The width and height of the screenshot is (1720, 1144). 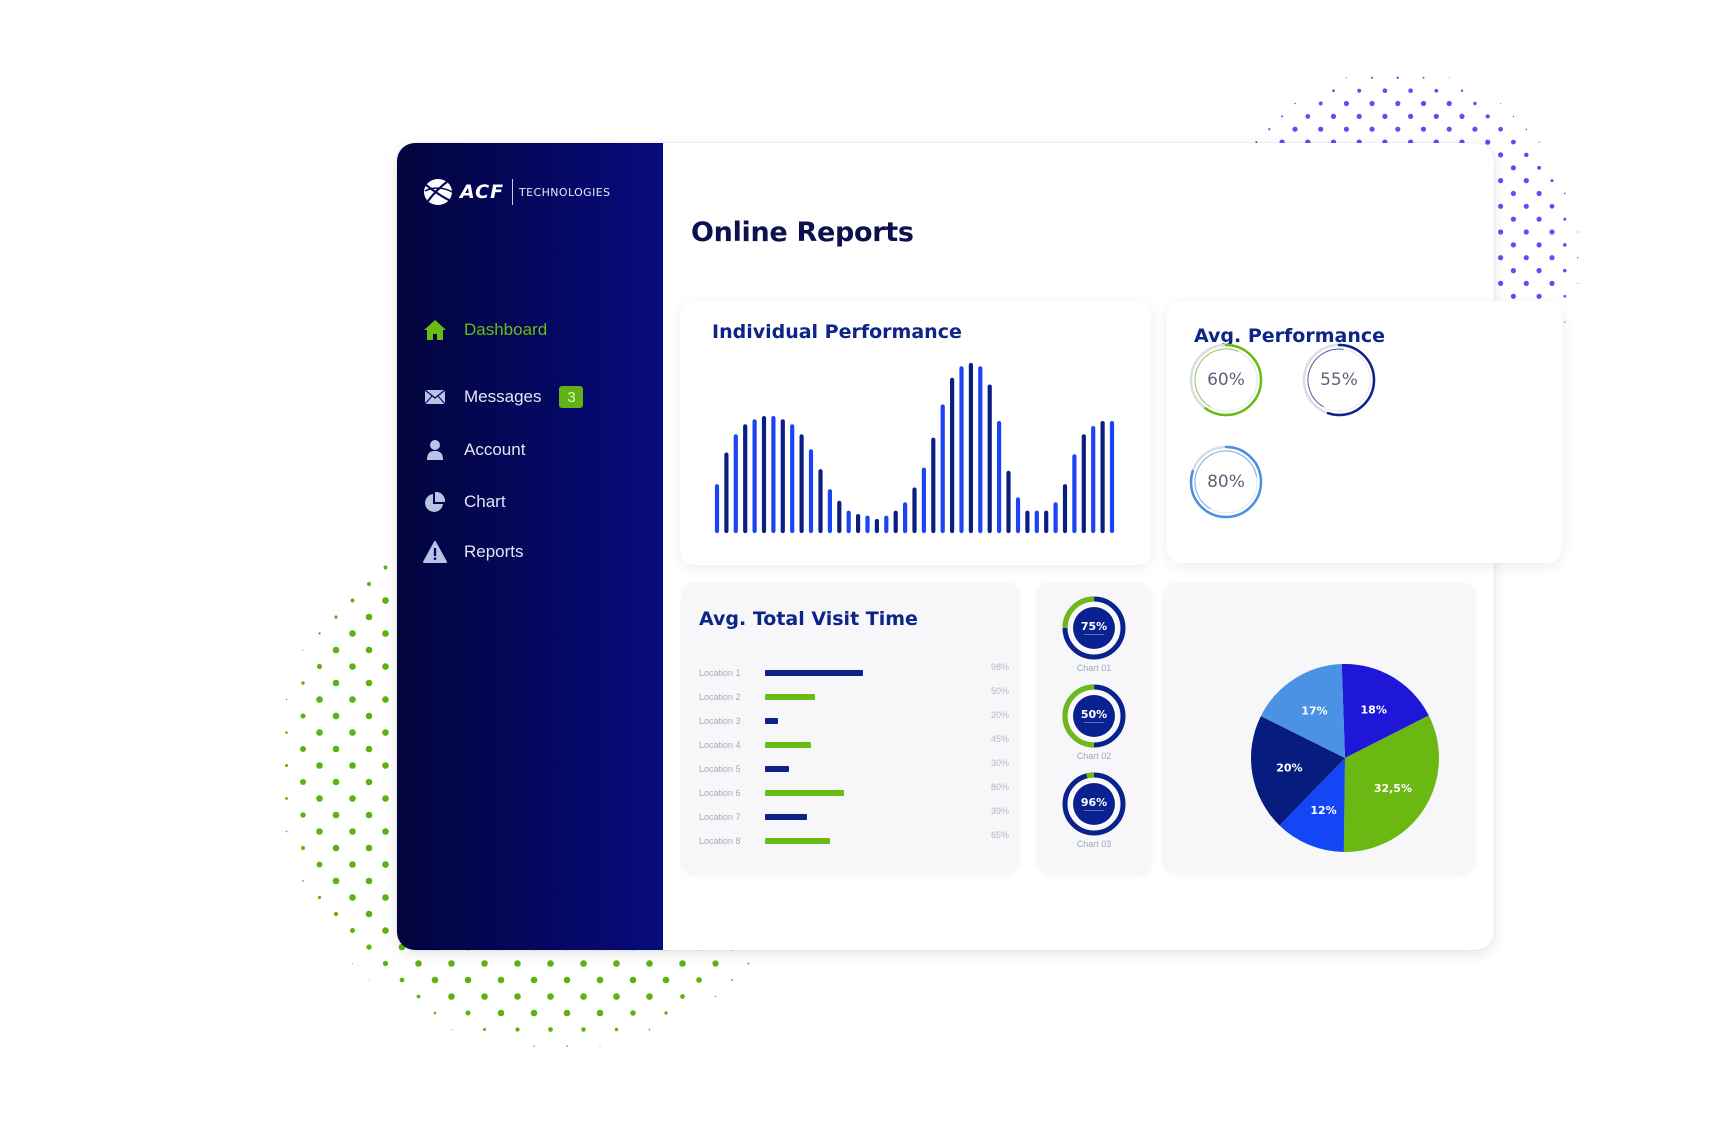 I want to click on ring-value-label: 55%, so click(x=1339, y=380).